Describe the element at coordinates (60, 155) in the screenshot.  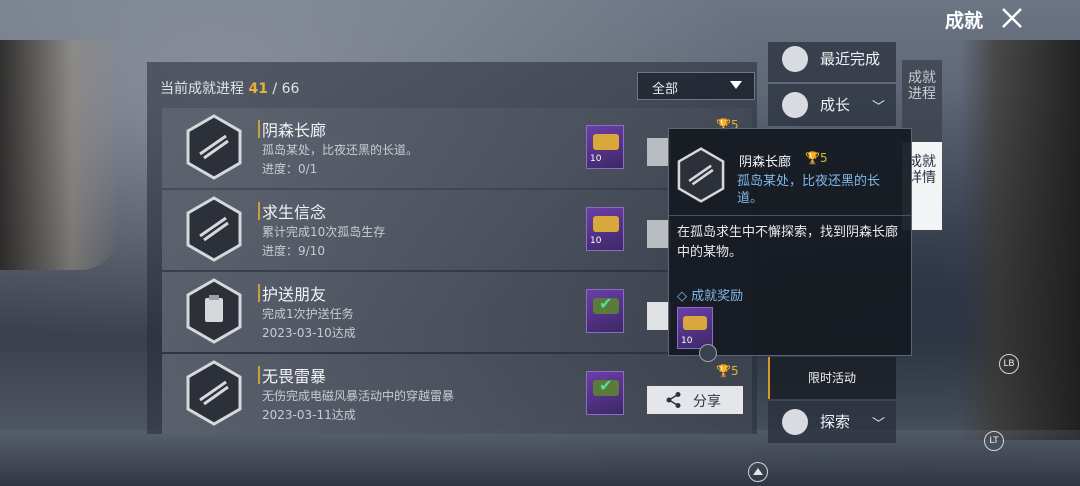
I see `background-character-left` at that location.